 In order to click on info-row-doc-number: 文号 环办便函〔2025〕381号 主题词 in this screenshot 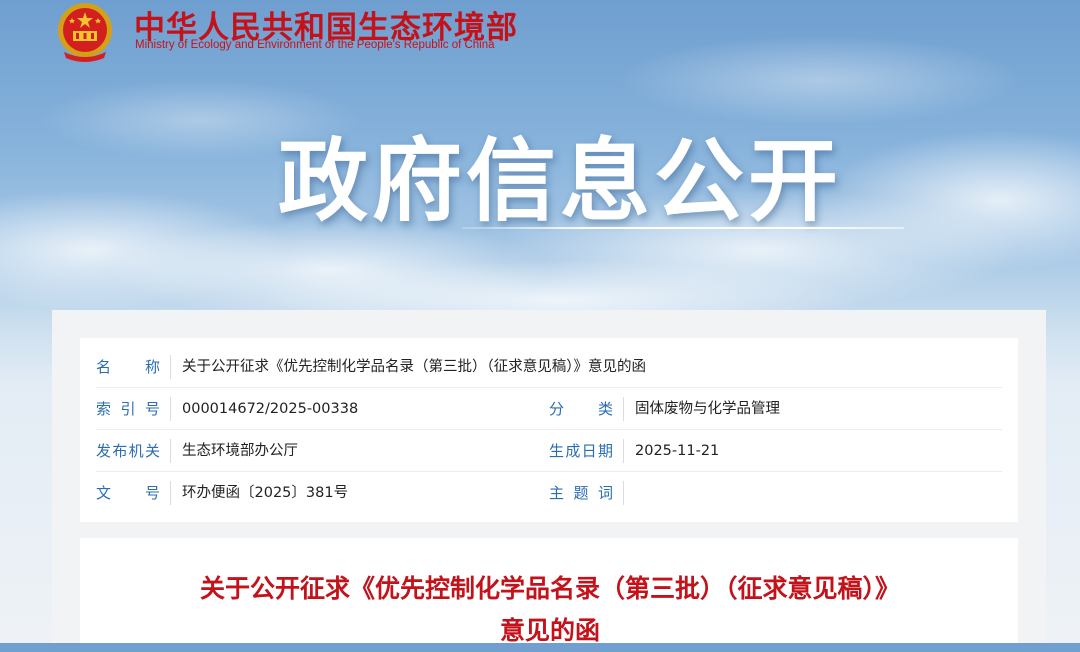, I will do `click(549, 493)`.